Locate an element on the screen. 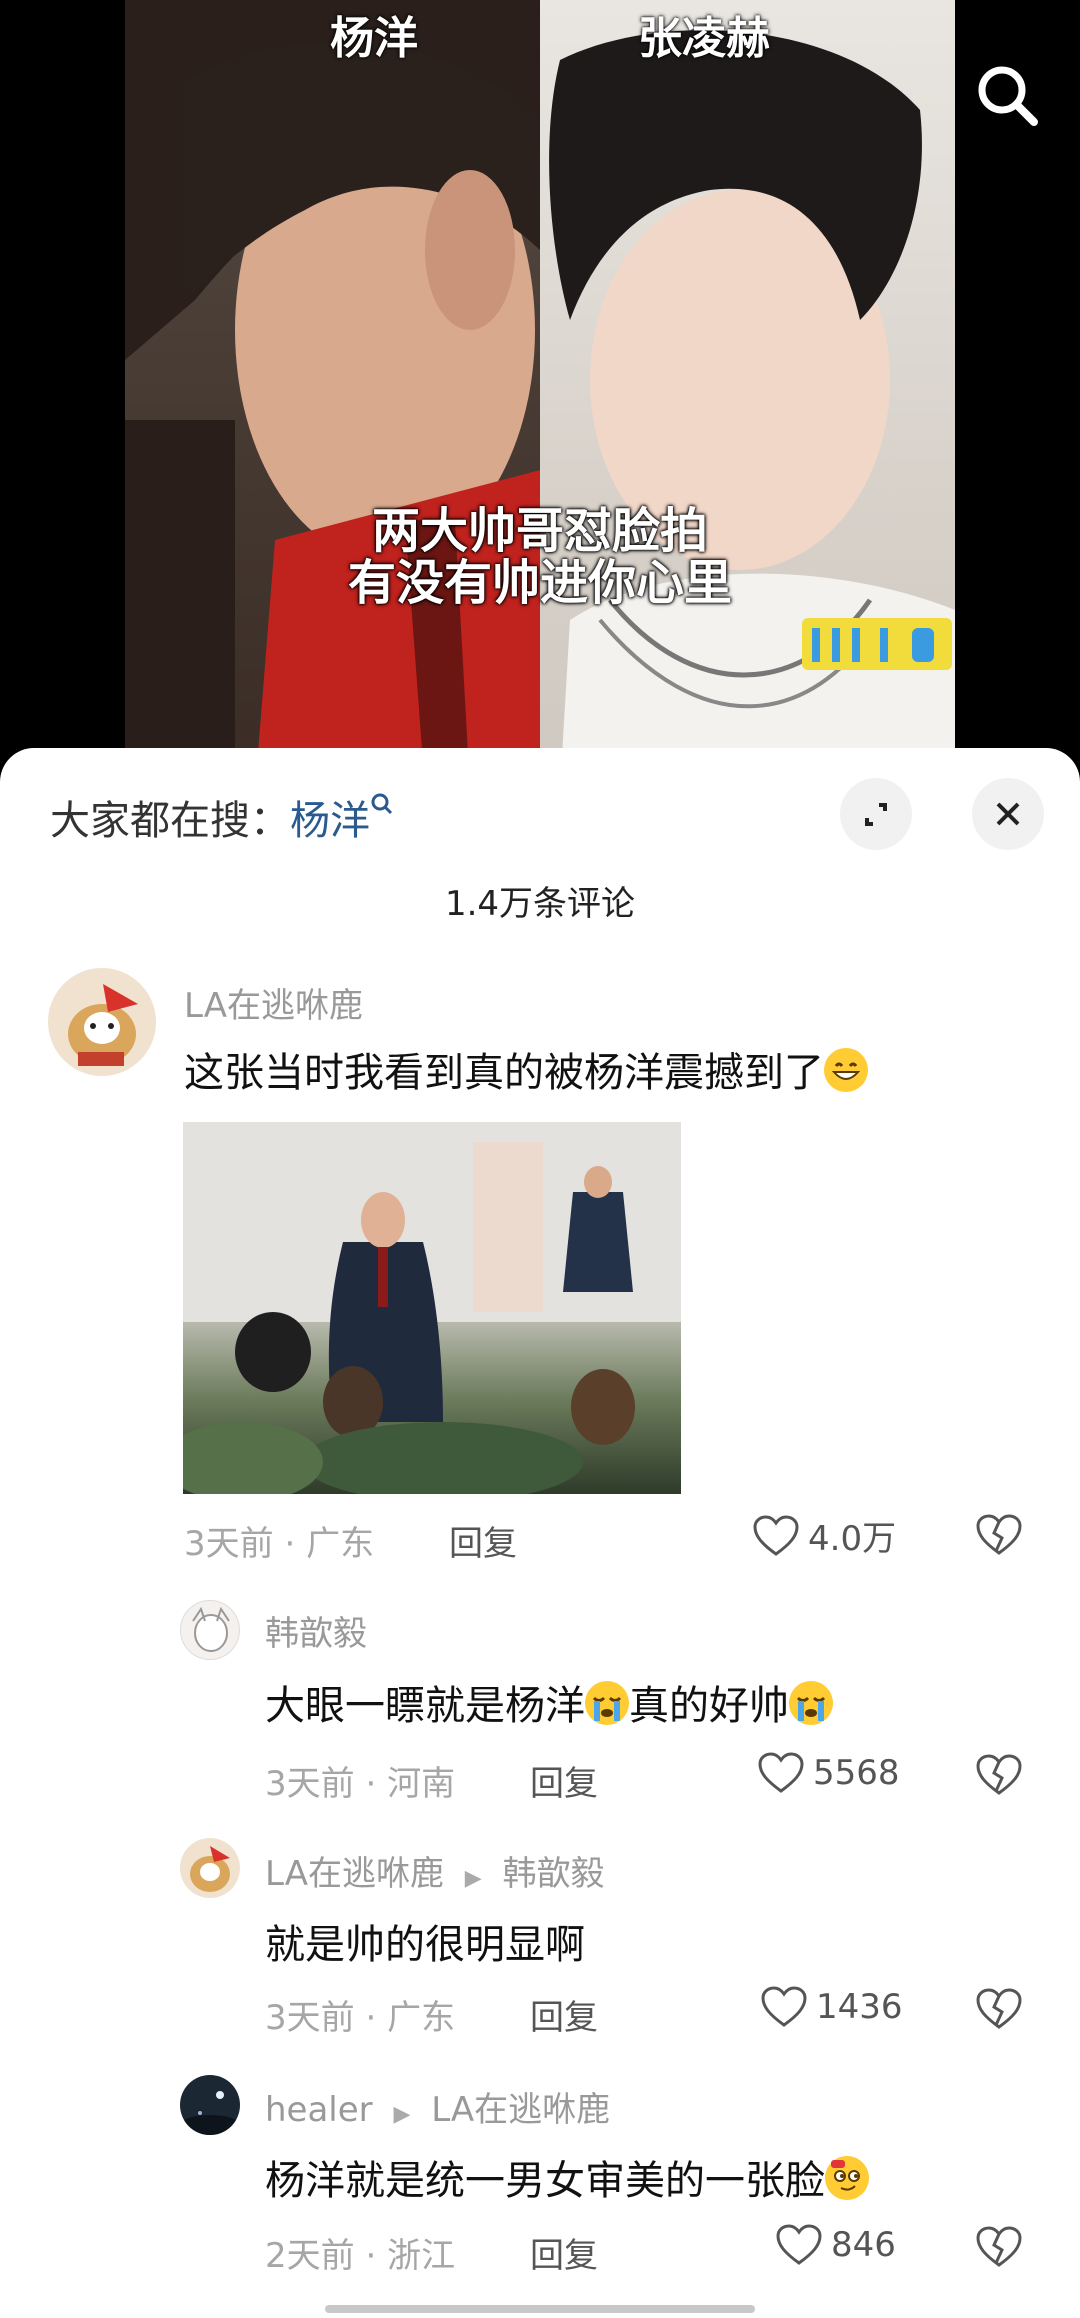 Image resolution: width=1080 pixels, height=2318 pixels. reply-text: 杨洋就是统一男女审美的一张脸 is located at coordinates (567, 2177).